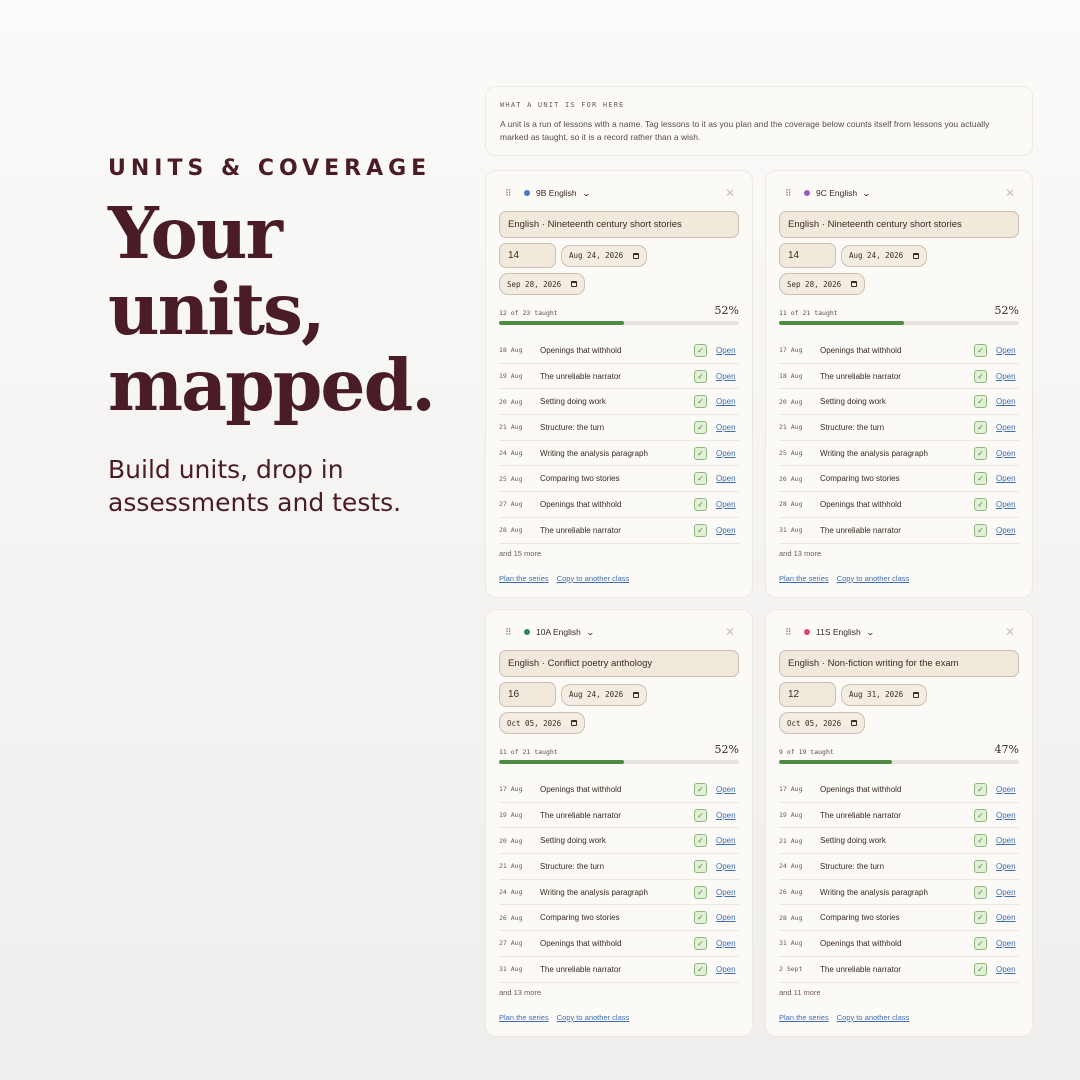  I want to click on class-select: 9C English, so click(836, 193).